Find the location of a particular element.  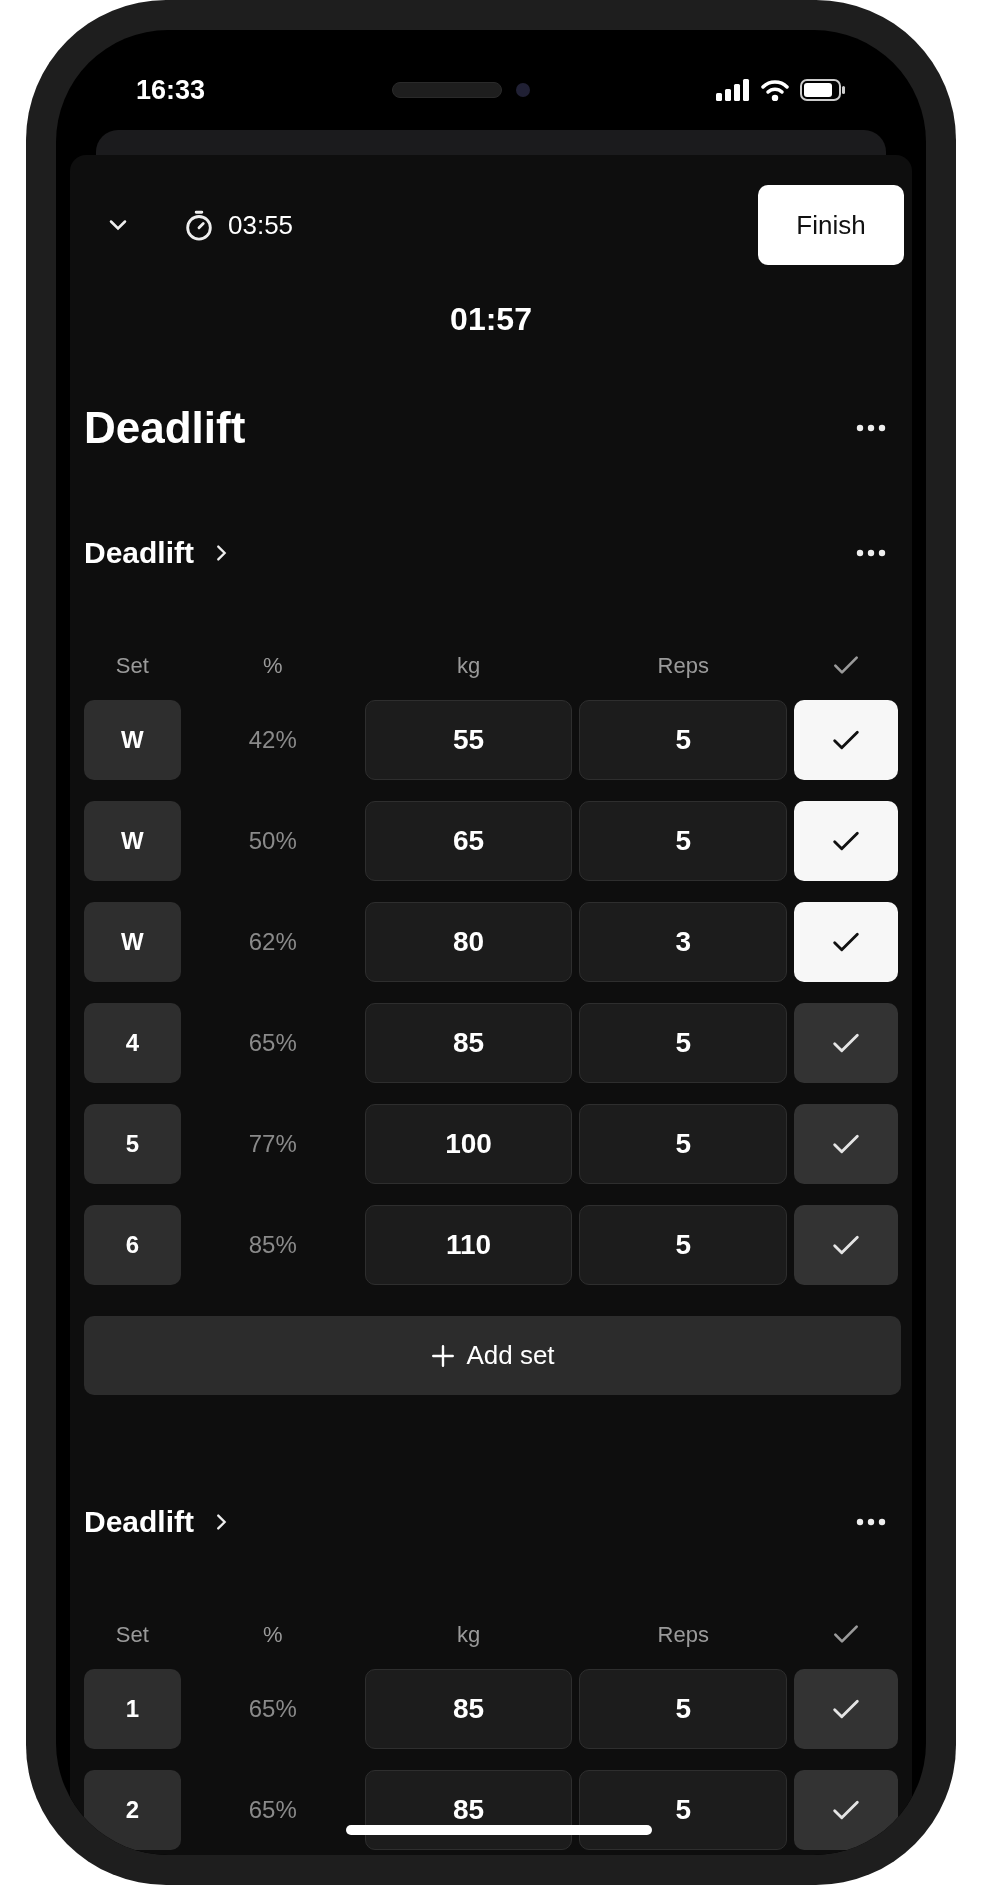

weight-field: 100 is located at coordinates (468, 1144).